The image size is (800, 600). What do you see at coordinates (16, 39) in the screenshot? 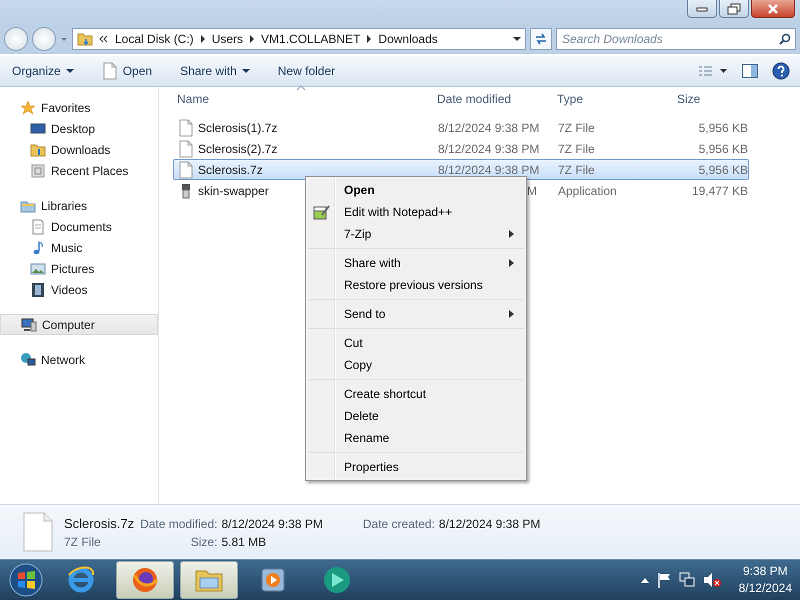
I see `back-button` at bounding box center [16, 39].